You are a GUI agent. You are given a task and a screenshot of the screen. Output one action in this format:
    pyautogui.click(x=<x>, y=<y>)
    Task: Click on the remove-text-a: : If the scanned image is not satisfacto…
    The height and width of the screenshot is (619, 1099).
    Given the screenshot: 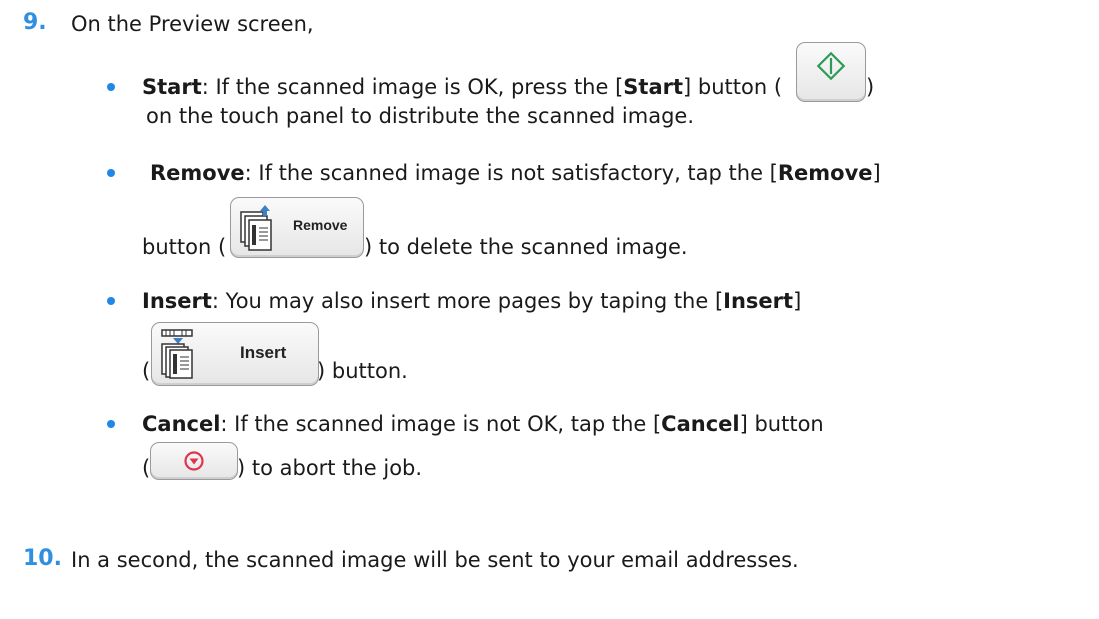 What is the action you would take?
    pyautogui.click(x=511, y=173)
    